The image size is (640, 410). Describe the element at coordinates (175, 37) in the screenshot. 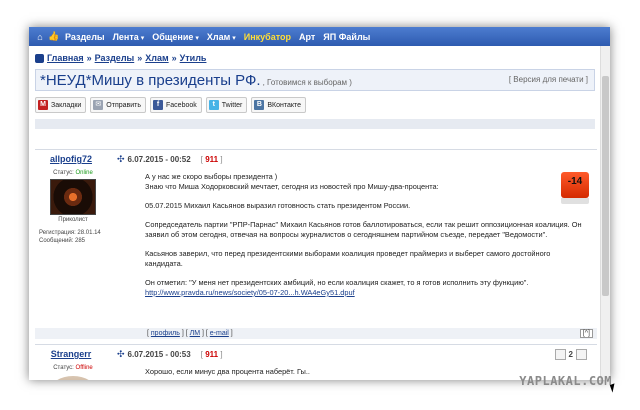

I see `nav-obshchenie: Общение` at that location.